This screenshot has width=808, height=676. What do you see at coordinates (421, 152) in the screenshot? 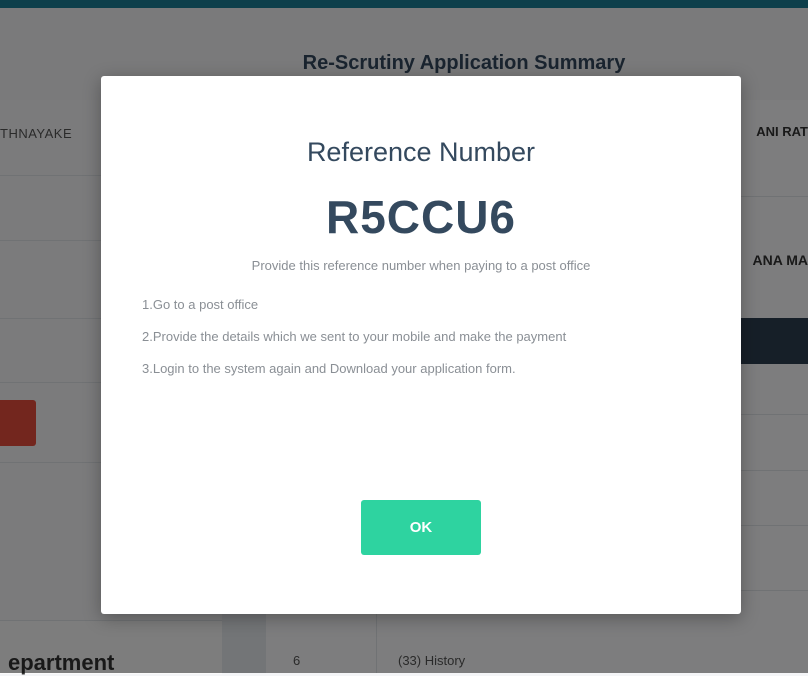
I see `dialog-title: Reference Number` at bounding box center [421, 152].